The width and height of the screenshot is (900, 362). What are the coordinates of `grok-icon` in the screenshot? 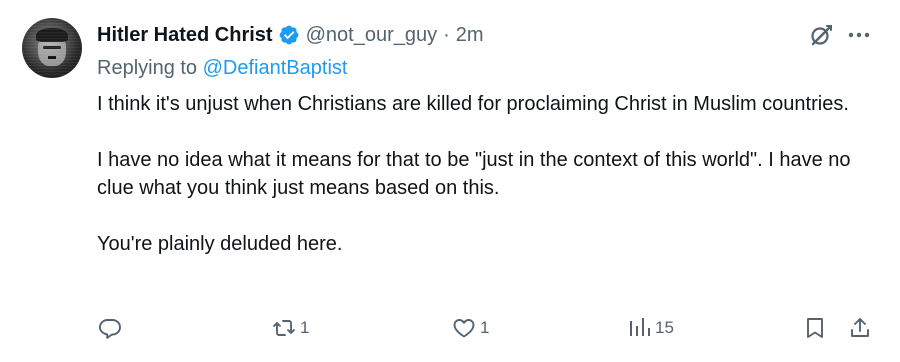 It's located at (821, 35).